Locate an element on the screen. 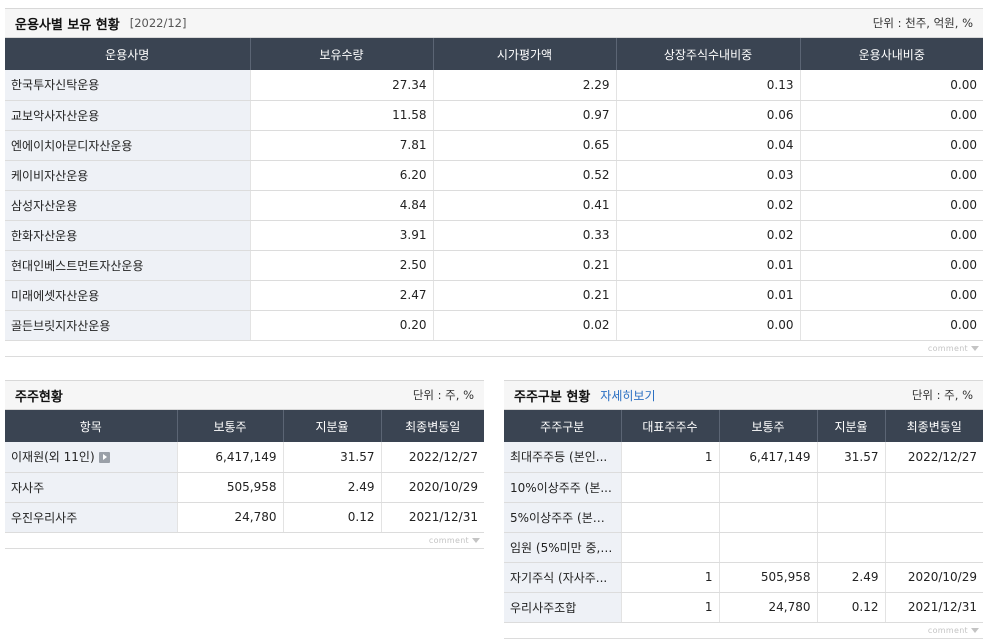 This screenshot has height=644, width=988. table-cell: 한국투자신탁운용 is located at coordinates (128, 85).